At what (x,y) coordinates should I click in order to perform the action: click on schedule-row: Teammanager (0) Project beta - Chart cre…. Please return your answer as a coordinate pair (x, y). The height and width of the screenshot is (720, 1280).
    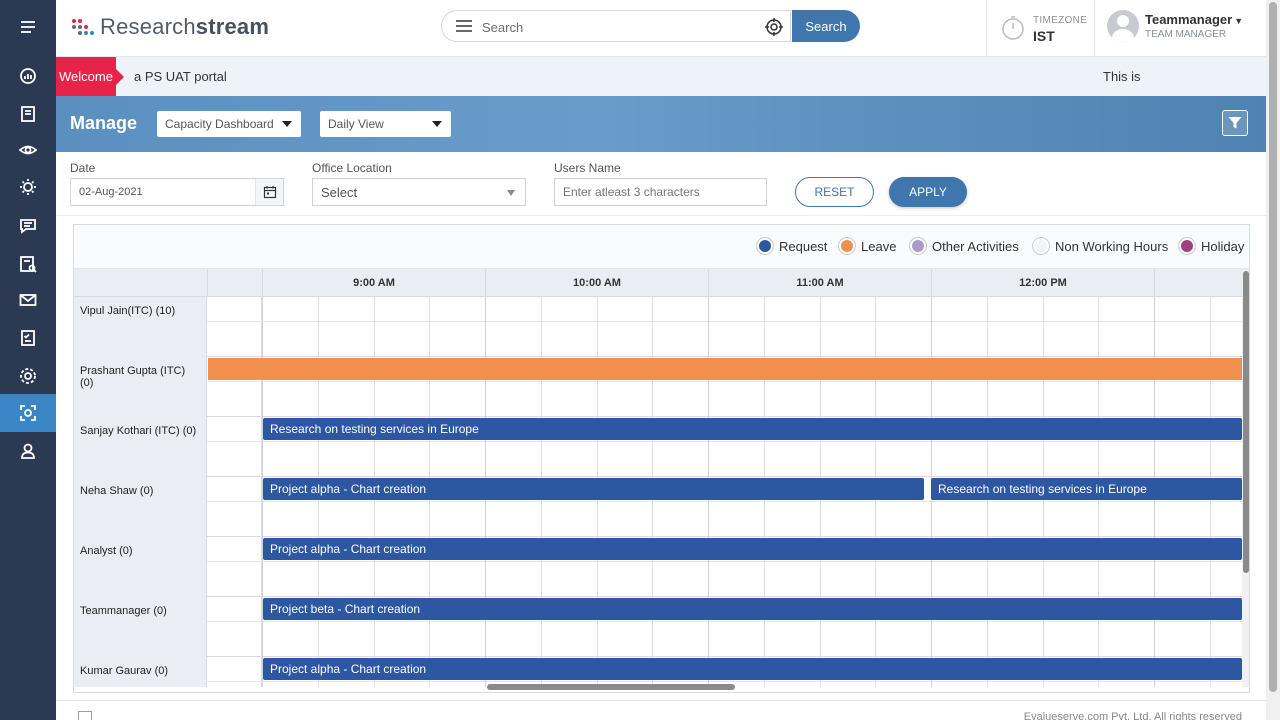
    Looking at the image, I should click on (658, 627).